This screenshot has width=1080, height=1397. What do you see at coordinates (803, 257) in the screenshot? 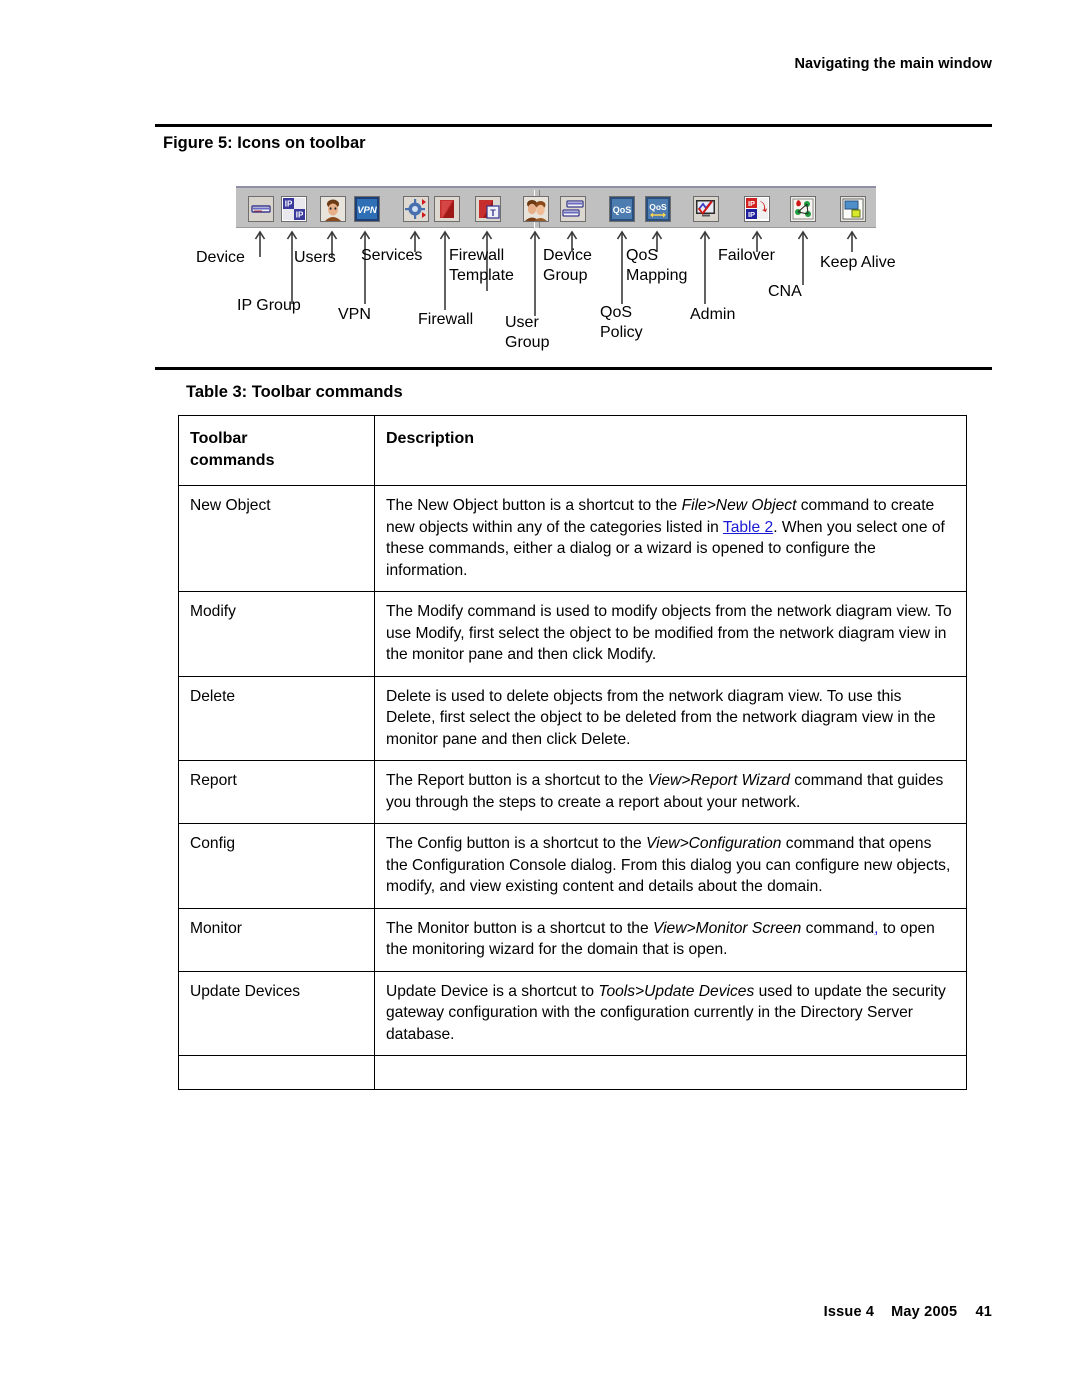
I see `callout-cna-arrow` at bounding box center [803, 257].